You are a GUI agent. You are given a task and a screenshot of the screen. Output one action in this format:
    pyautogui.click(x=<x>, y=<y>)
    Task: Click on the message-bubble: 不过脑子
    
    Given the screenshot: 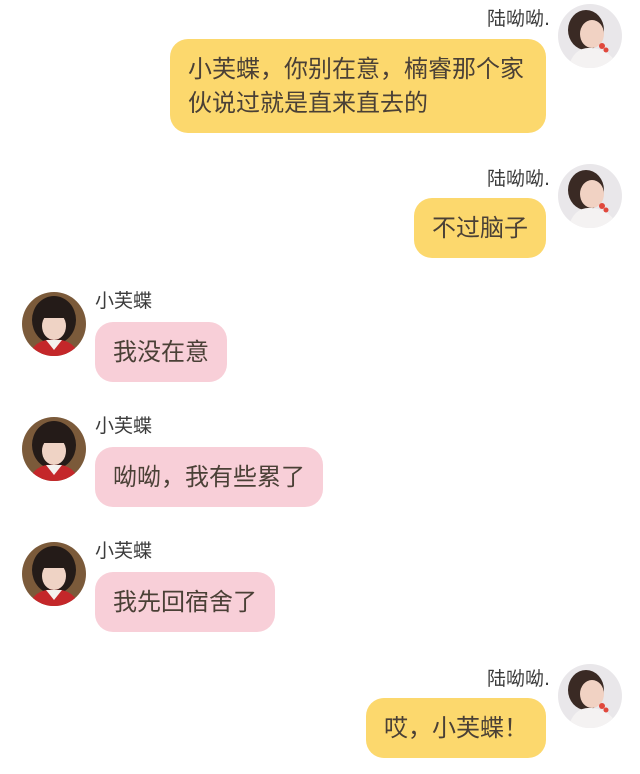 What is the action you would take?
    pyautogui.click(x=480, y=228)
    